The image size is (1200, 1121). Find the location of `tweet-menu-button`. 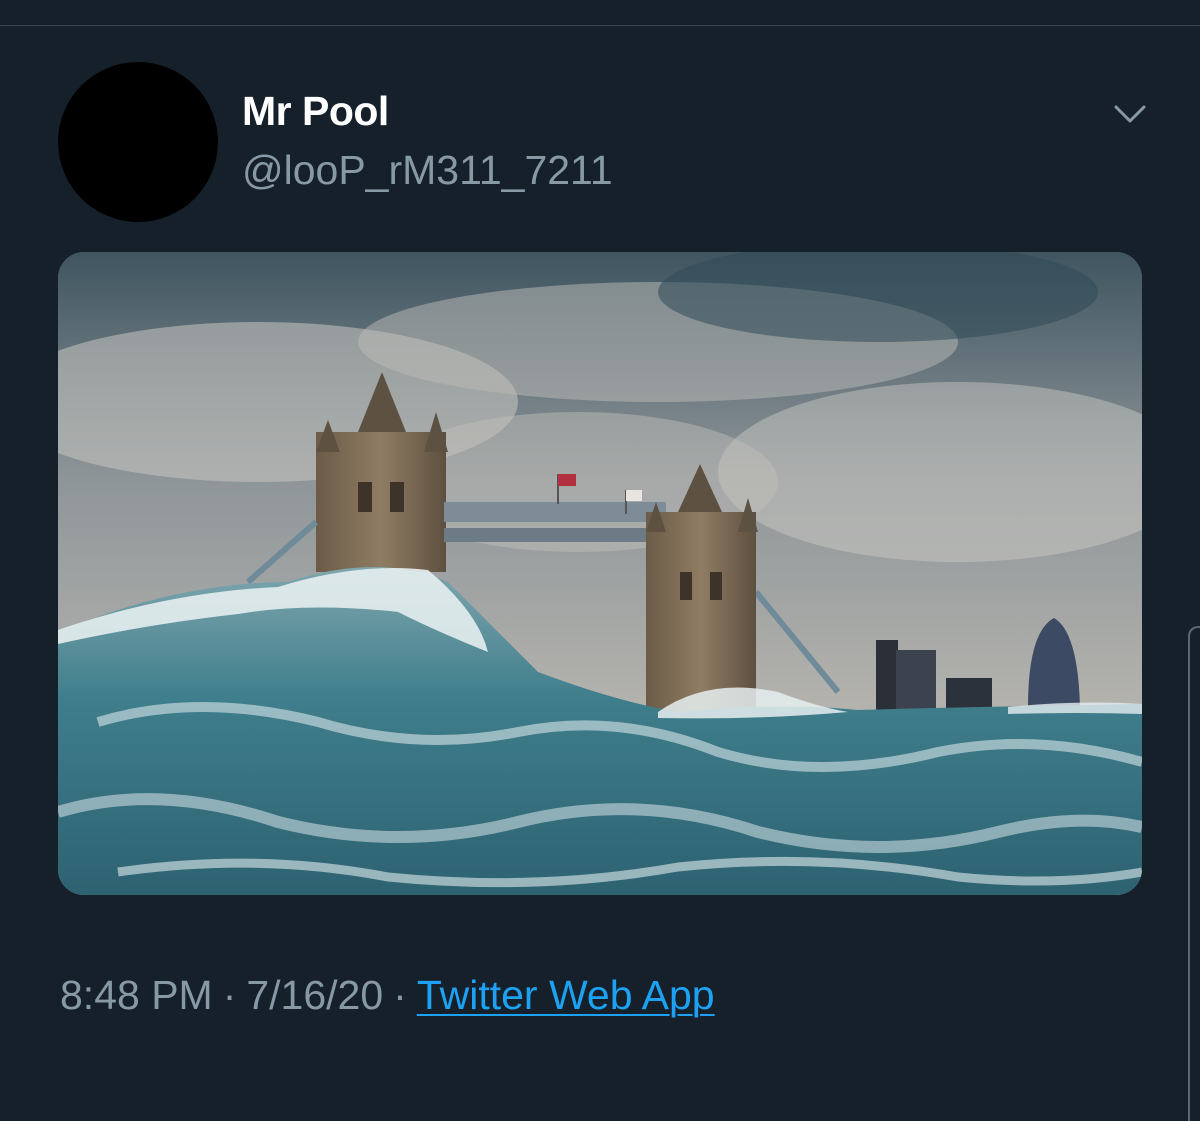

tweet-menu-button is located at coordinates (1130, 114).